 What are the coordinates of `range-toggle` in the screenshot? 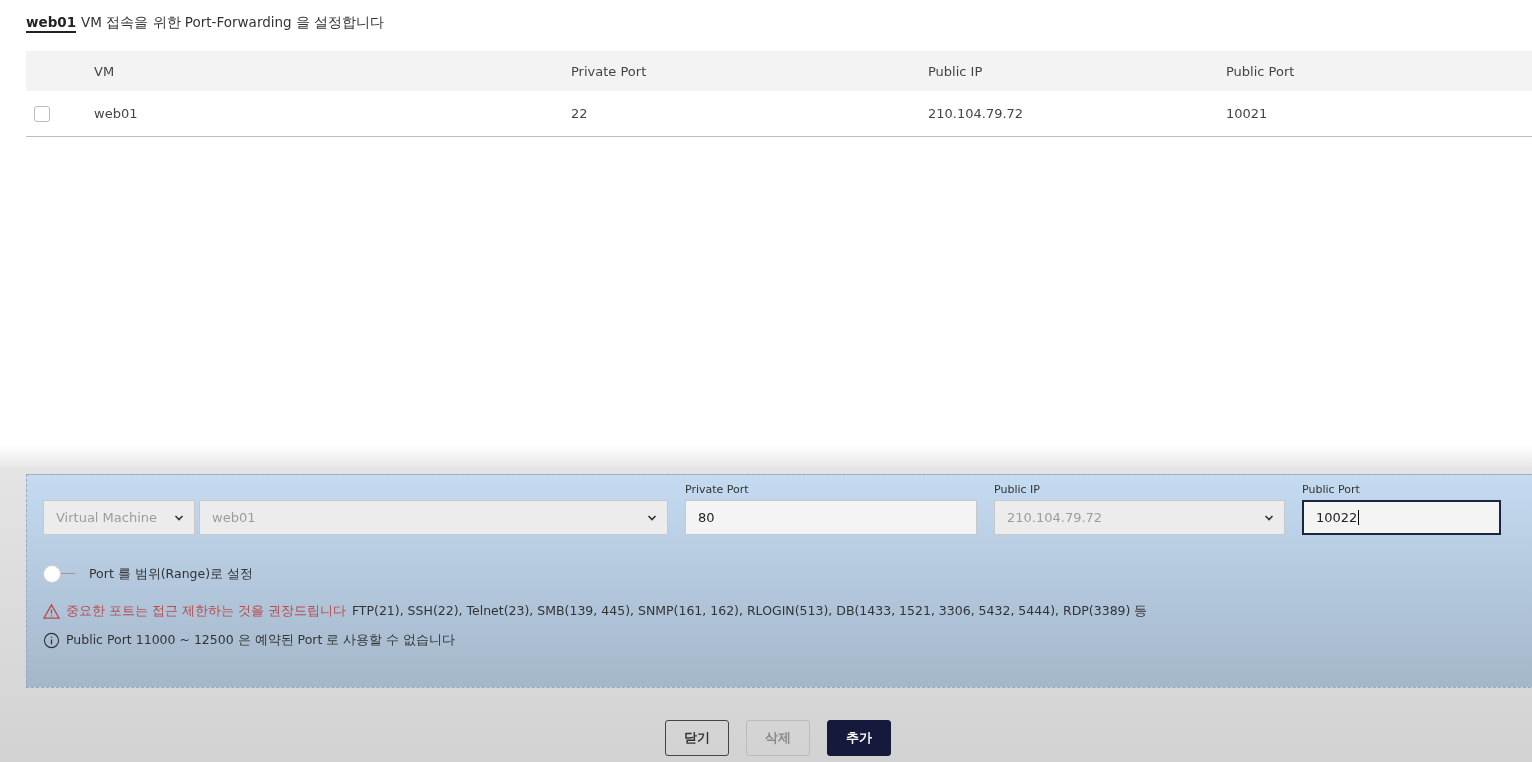 It's located at (59, 574).